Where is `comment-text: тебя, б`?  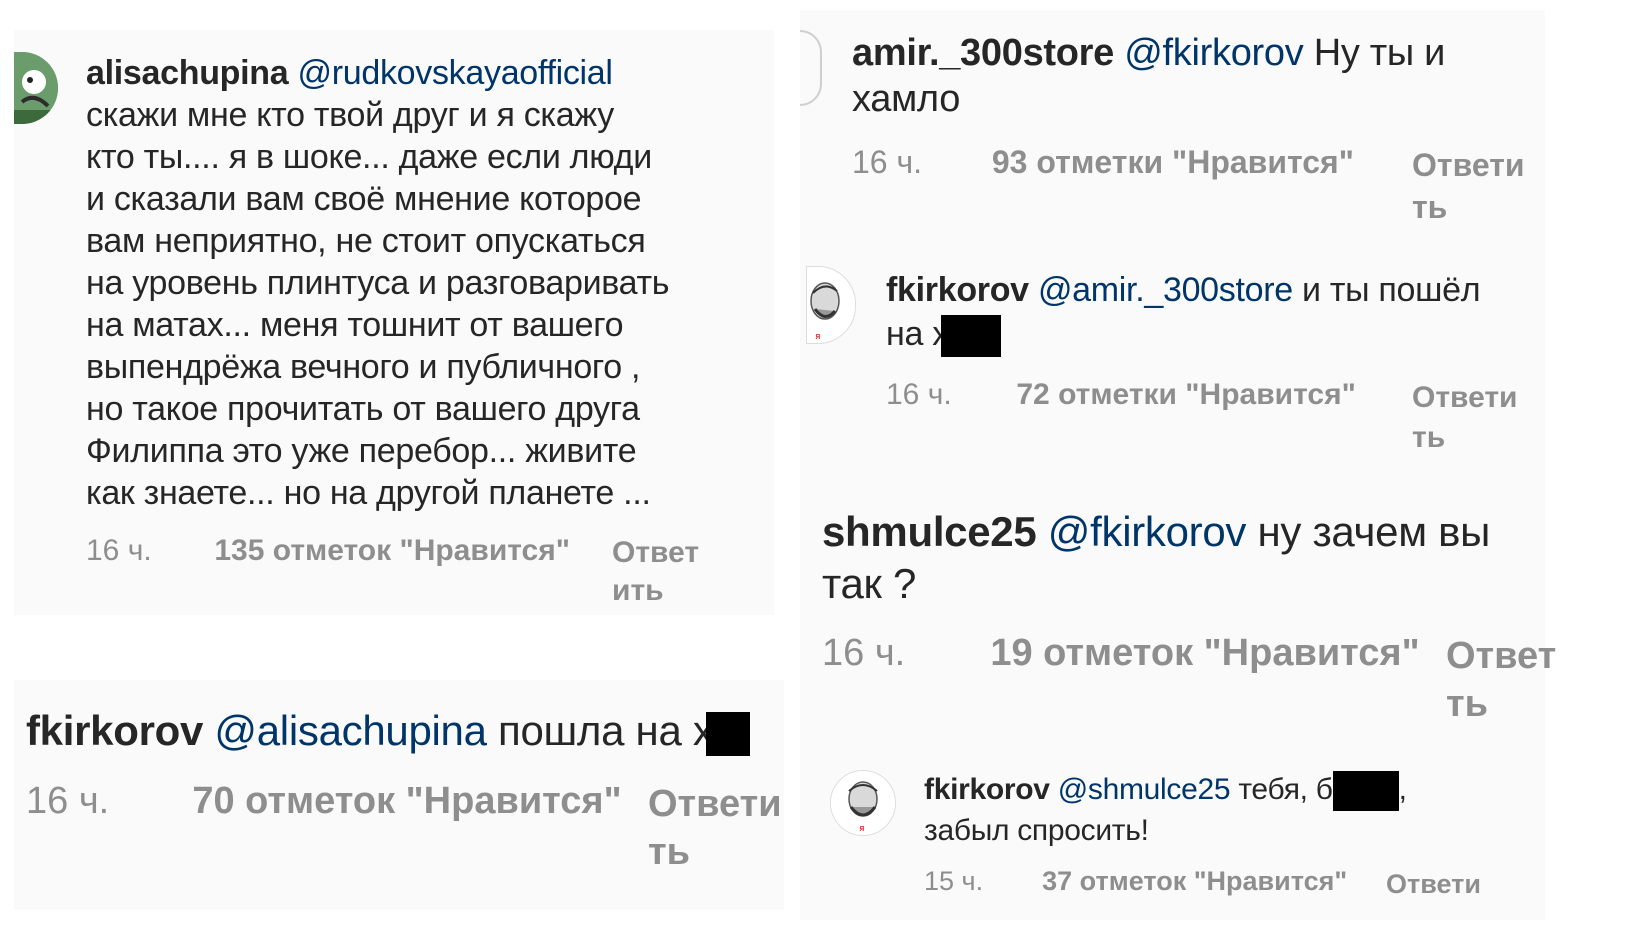 comment-text: тебя, б is located at coordinates (1285, 789).